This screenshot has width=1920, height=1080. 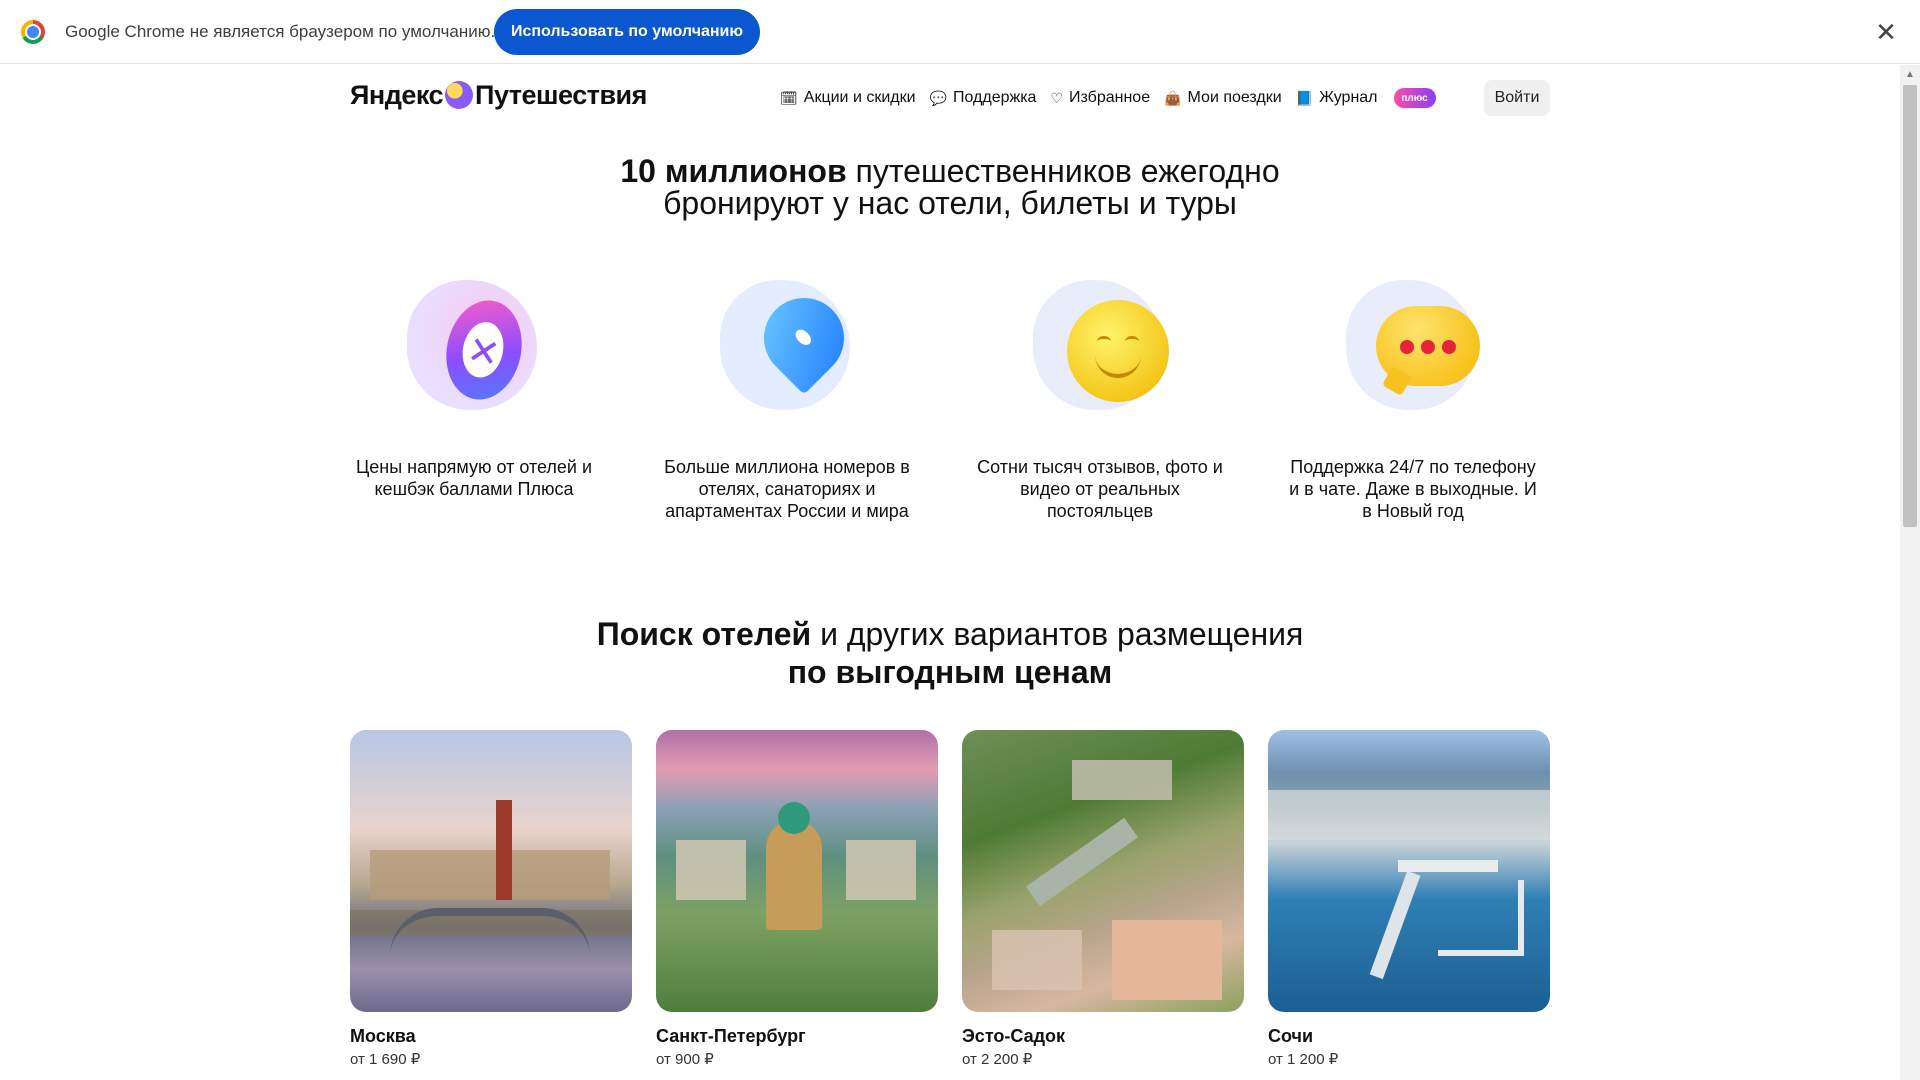 I want to click on city-price: от 900 ₽, so click(x=685, y=1059).